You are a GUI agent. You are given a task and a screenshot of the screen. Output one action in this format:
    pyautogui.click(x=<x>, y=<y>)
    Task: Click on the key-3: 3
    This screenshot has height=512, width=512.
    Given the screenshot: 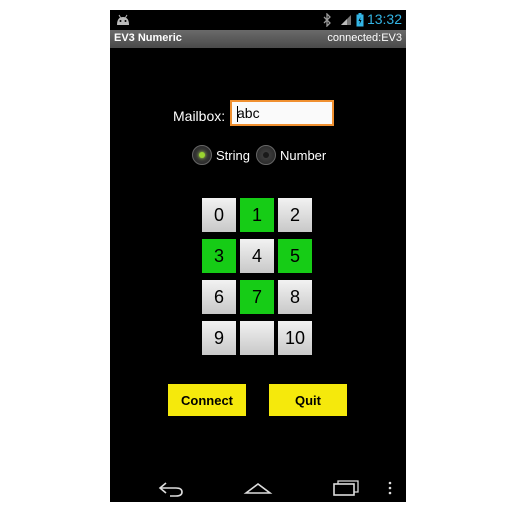 What is the action you would take?
    pyautogui.click(x=219, y=256)
    